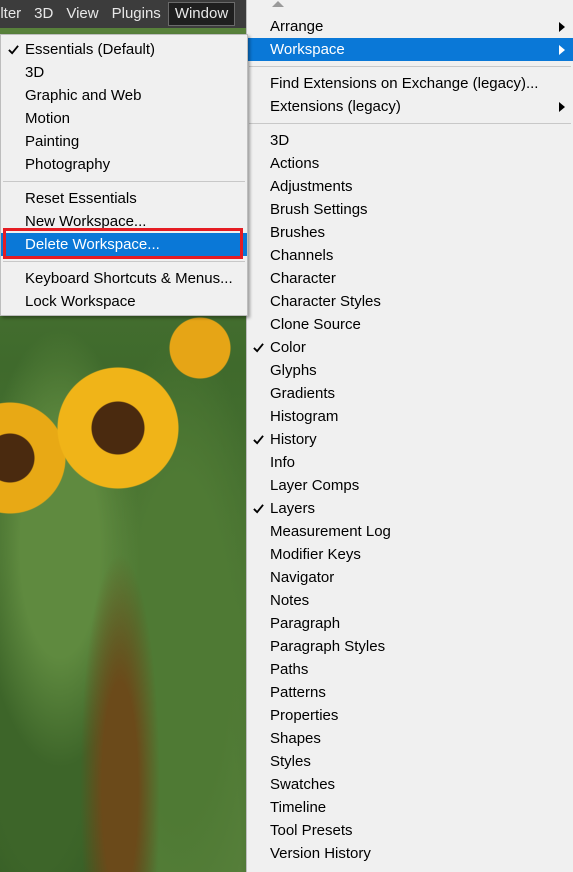  What do you see at coordinates (201, 14) in the screenshot?
I see `menu-window: Window` at bounding box center [201, 14].